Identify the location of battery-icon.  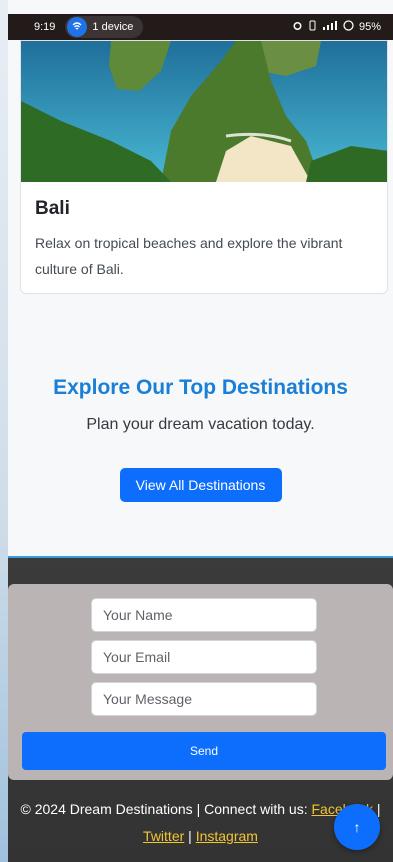
(348, 27).